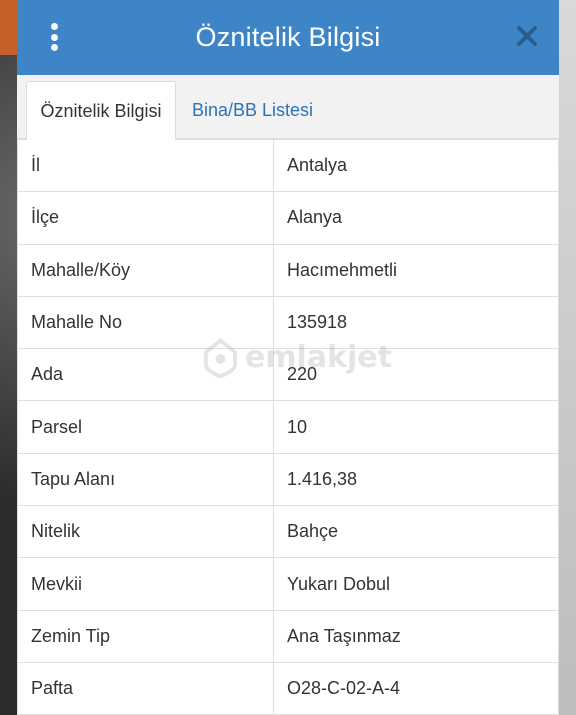  What do you see at coordinates (318, 357) in the screenshot?
I see `watermark-text: emlakjet` at bounding box center [318, 357].